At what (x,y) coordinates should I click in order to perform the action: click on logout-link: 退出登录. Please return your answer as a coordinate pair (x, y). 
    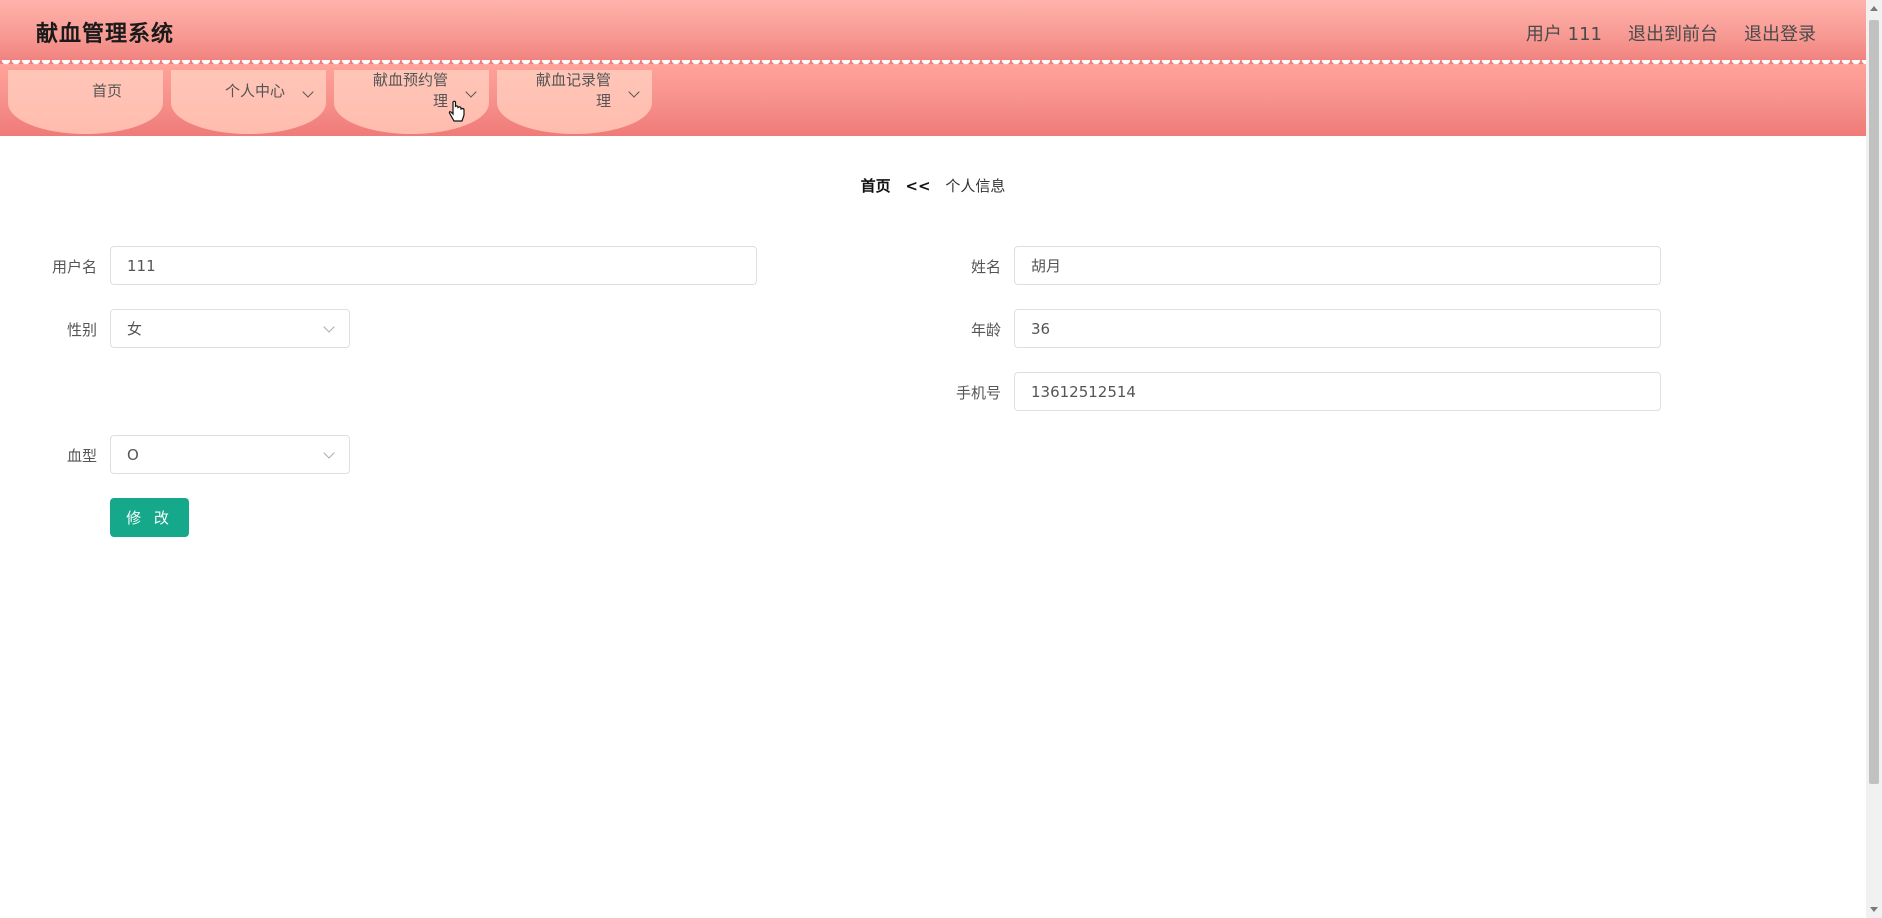
    Looking at the image, I should click on (1780, 33).